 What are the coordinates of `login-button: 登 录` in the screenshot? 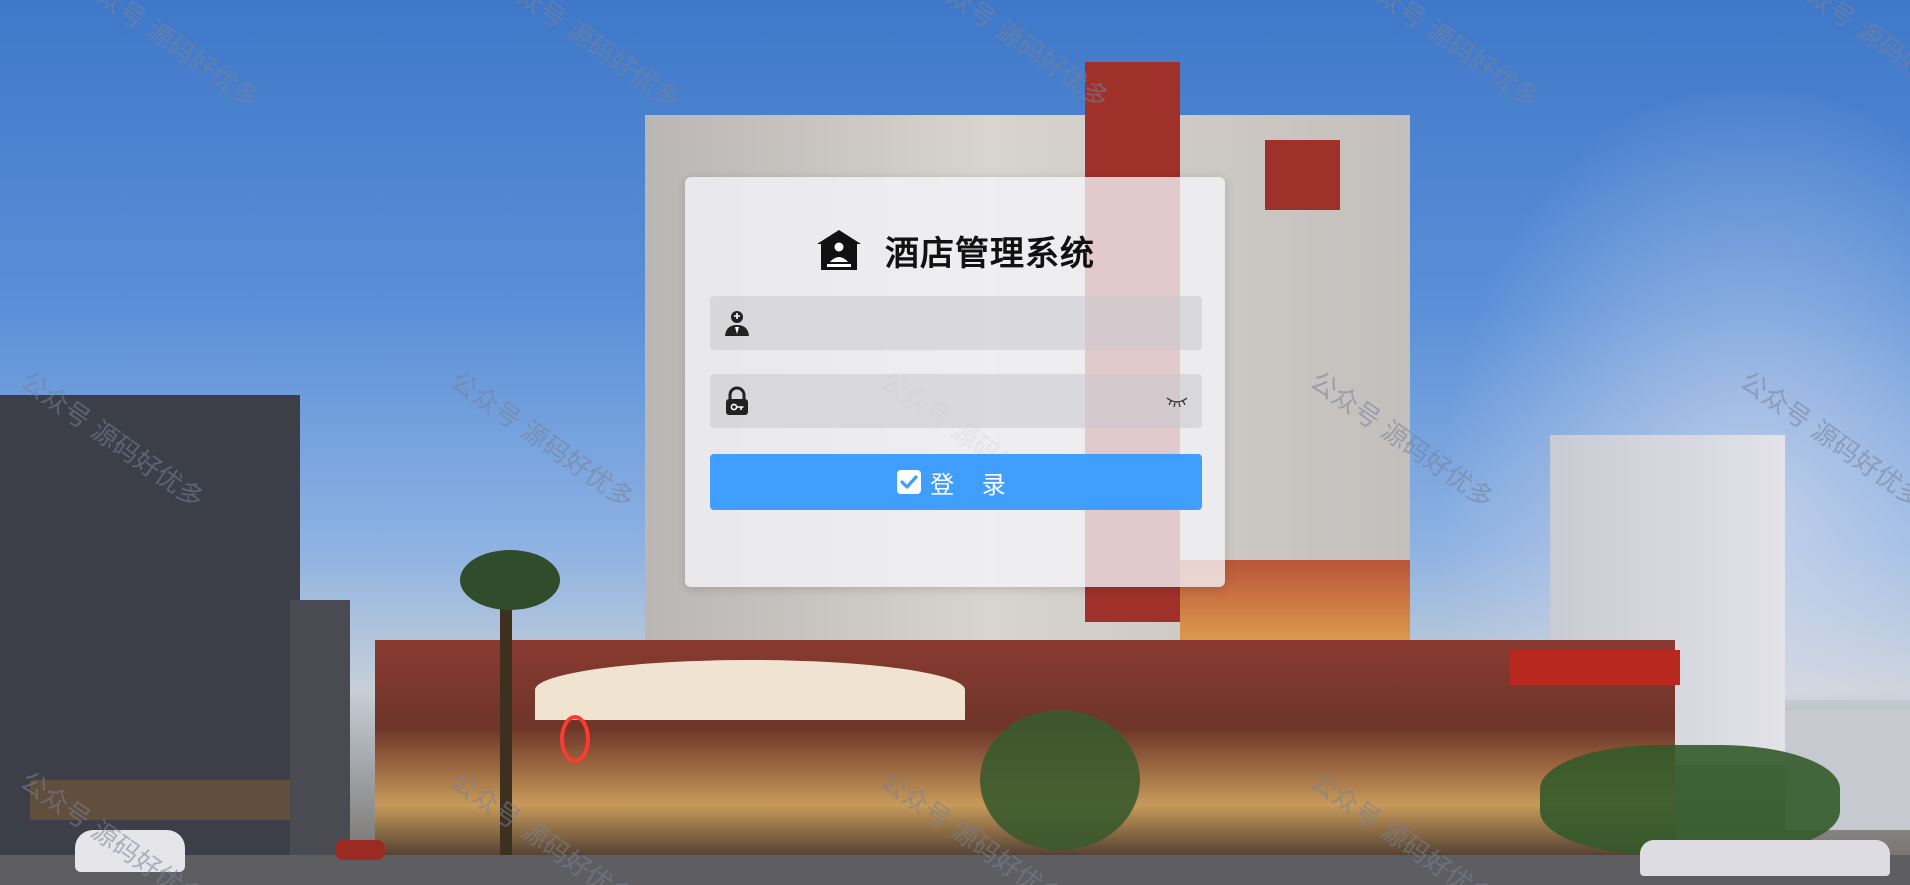 It's located at (956, 482).